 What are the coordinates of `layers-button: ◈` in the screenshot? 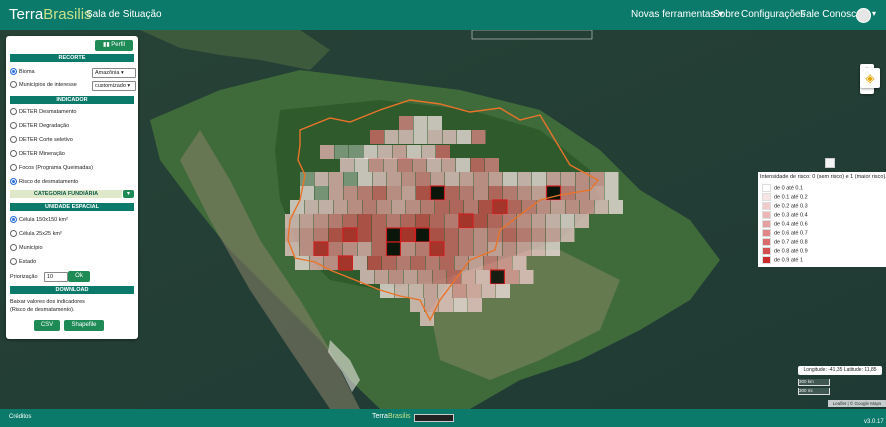 It's located at (870, 78).